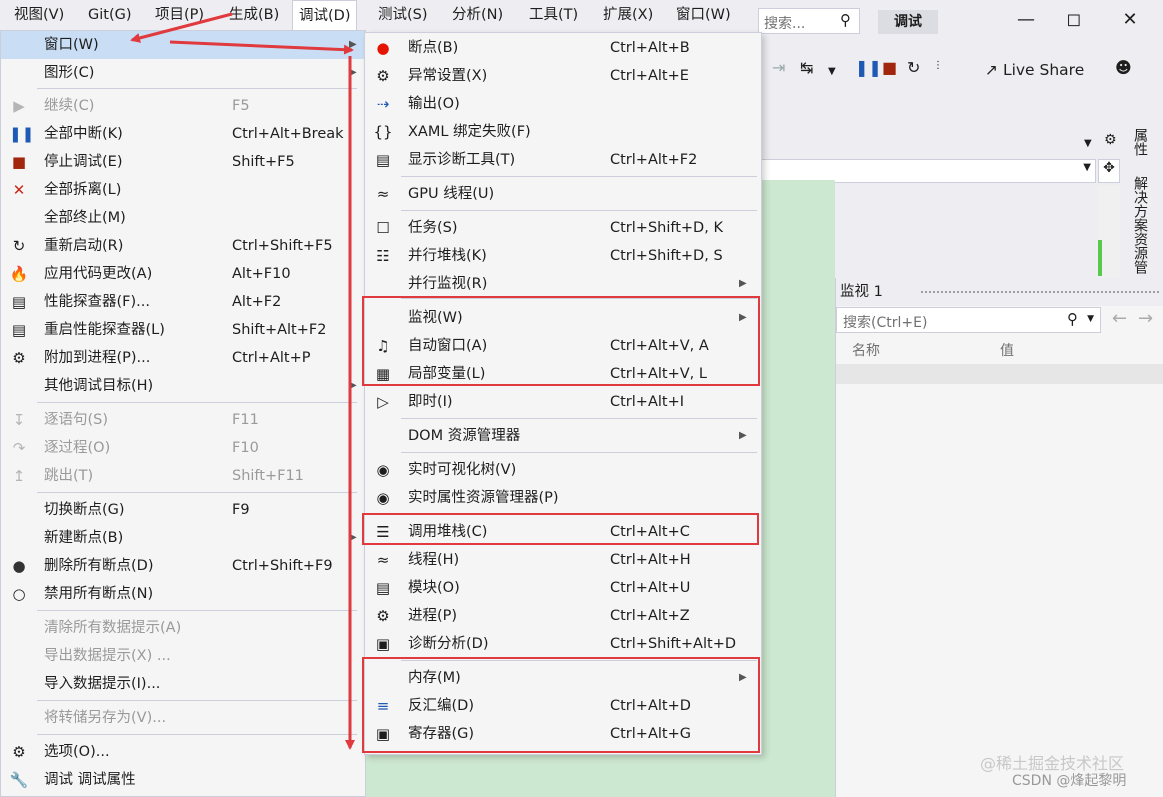 This screenshot has width=1163, height=797. I want to click on watermark-csdn: CSDN @烽起黎明, so click(1069, 781).